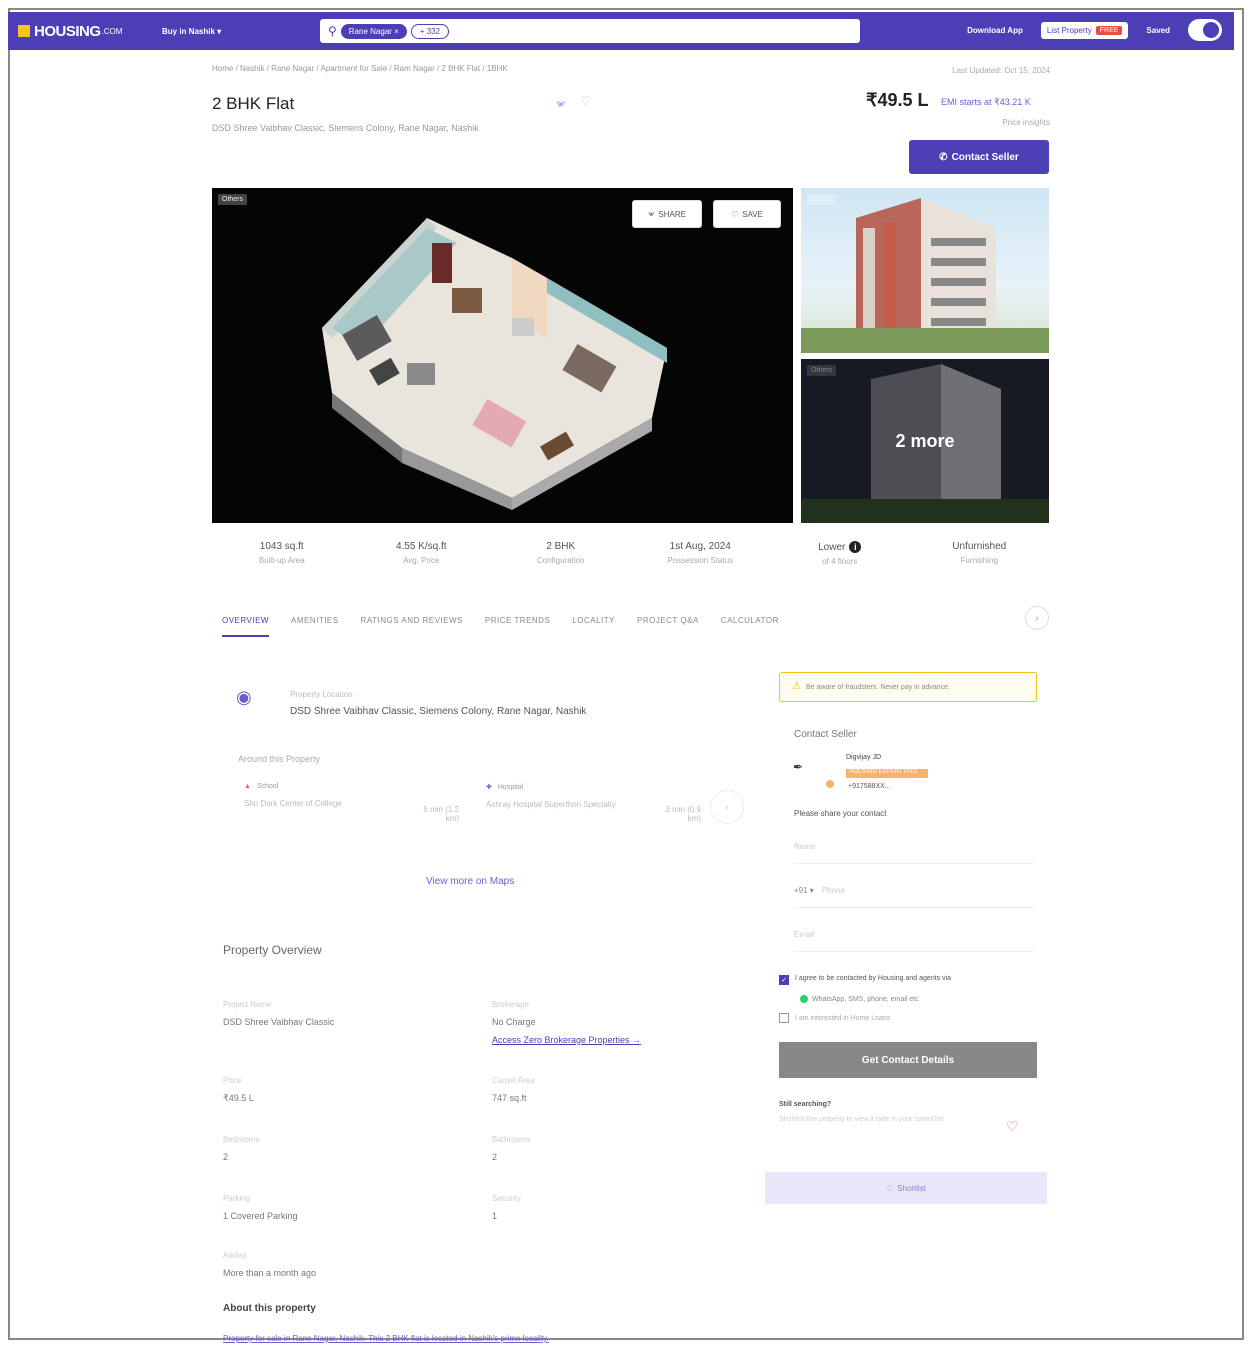 The width and height of the screenshot is (1250, 1346). I want to click on logo: HOUSING .COM, so click(83, 31).